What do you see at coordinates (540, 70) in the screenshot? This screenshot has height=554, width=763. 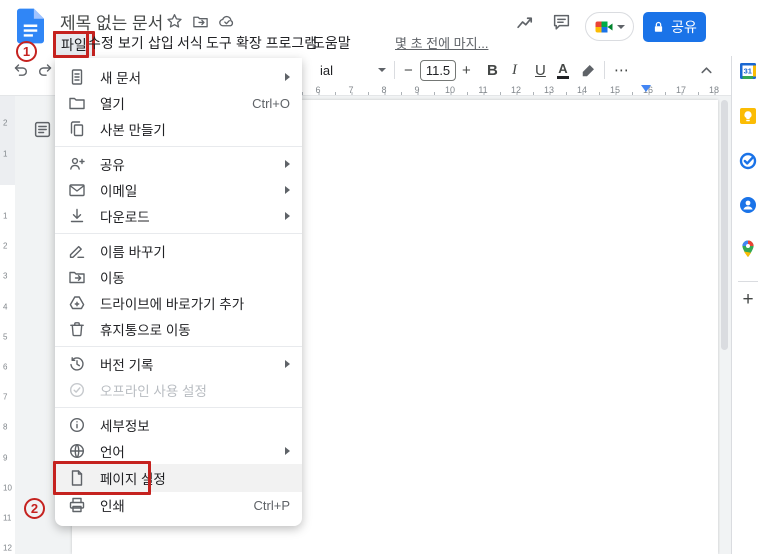 I see `underline-button: U` at bounding box center [540, 70].